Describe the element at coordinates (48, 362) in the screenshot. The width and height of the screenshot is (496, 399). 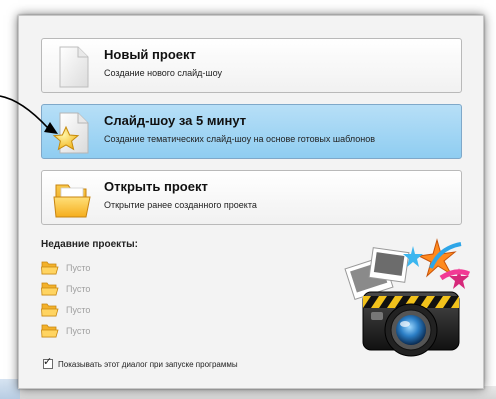
I see `check-mark-icon: ✓` at that location.